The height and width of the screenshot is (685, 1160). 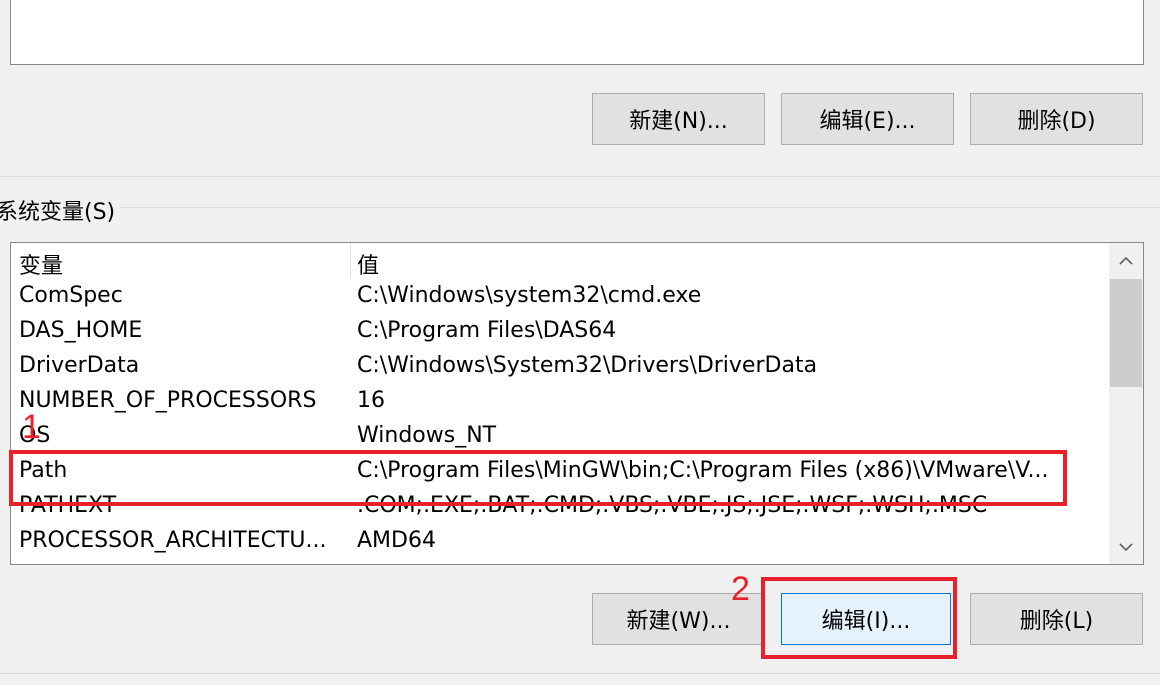 I want to click on list-header: 变量 值, so click(x=560, y=261).